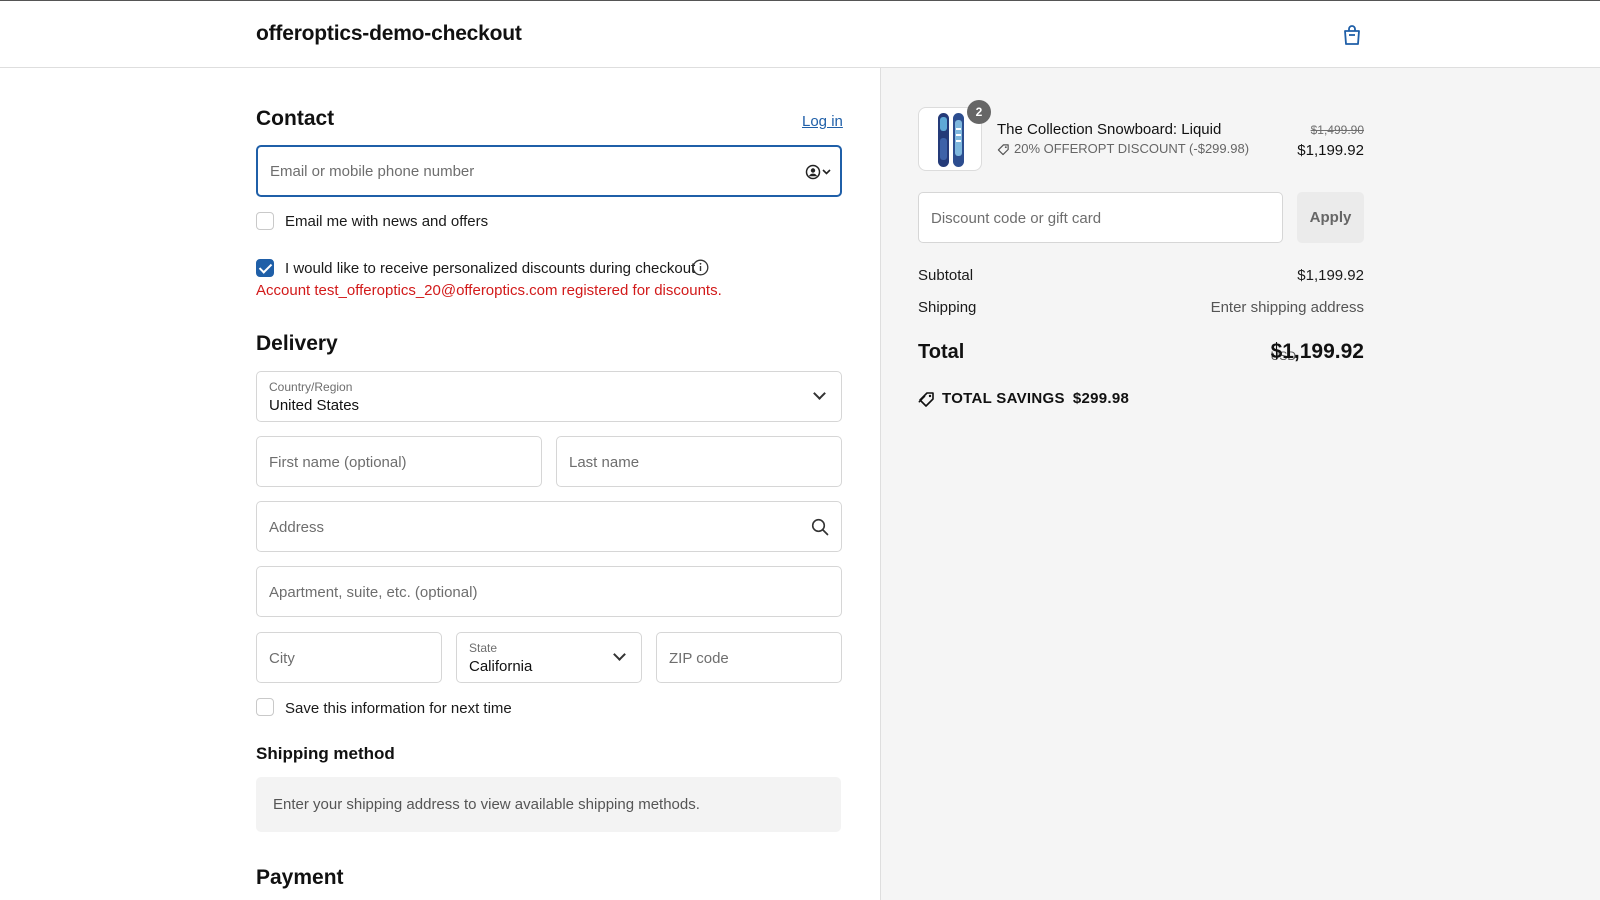 The image size is (1600, 900). Describe the element at coordinates (282, 658) in the screenshot. I see `city-placeholder: City` at that location.